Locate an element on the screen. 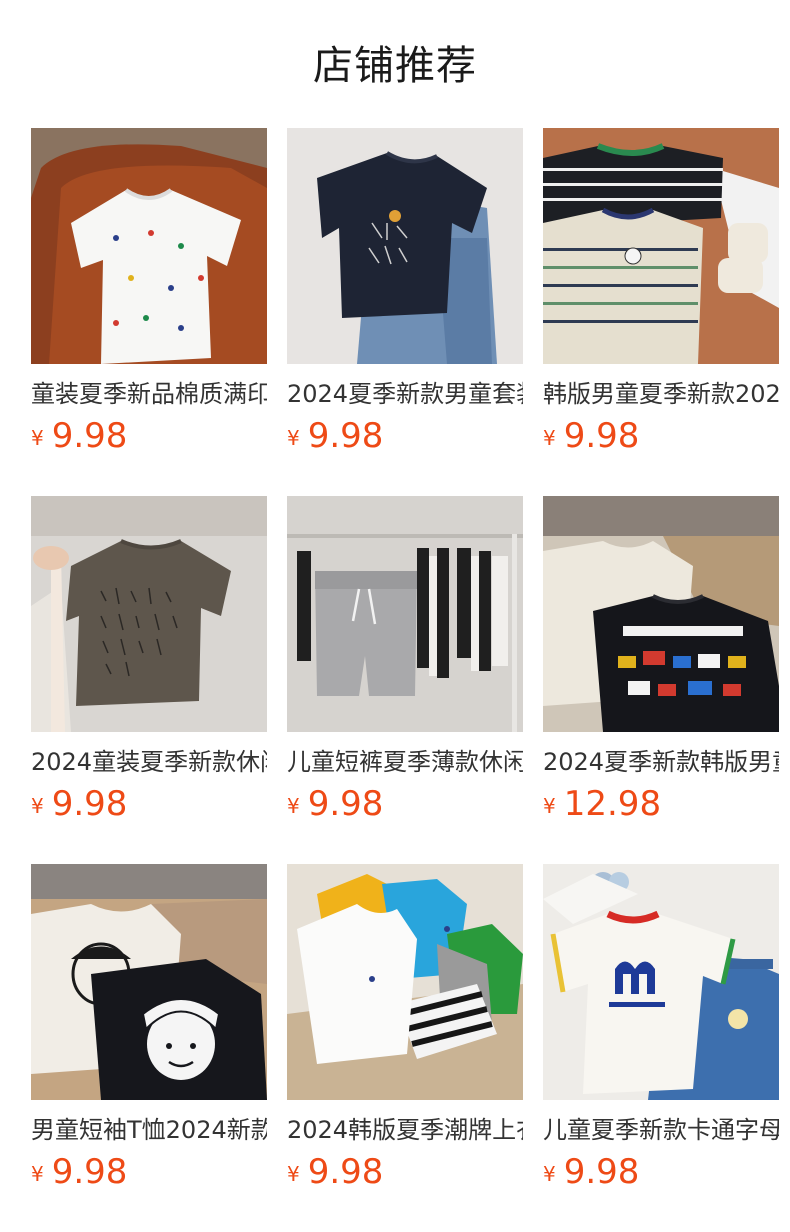  product-card: 2024童装夏季新款休闲 ¥ 9.98 is located at coordinates (149, 660).